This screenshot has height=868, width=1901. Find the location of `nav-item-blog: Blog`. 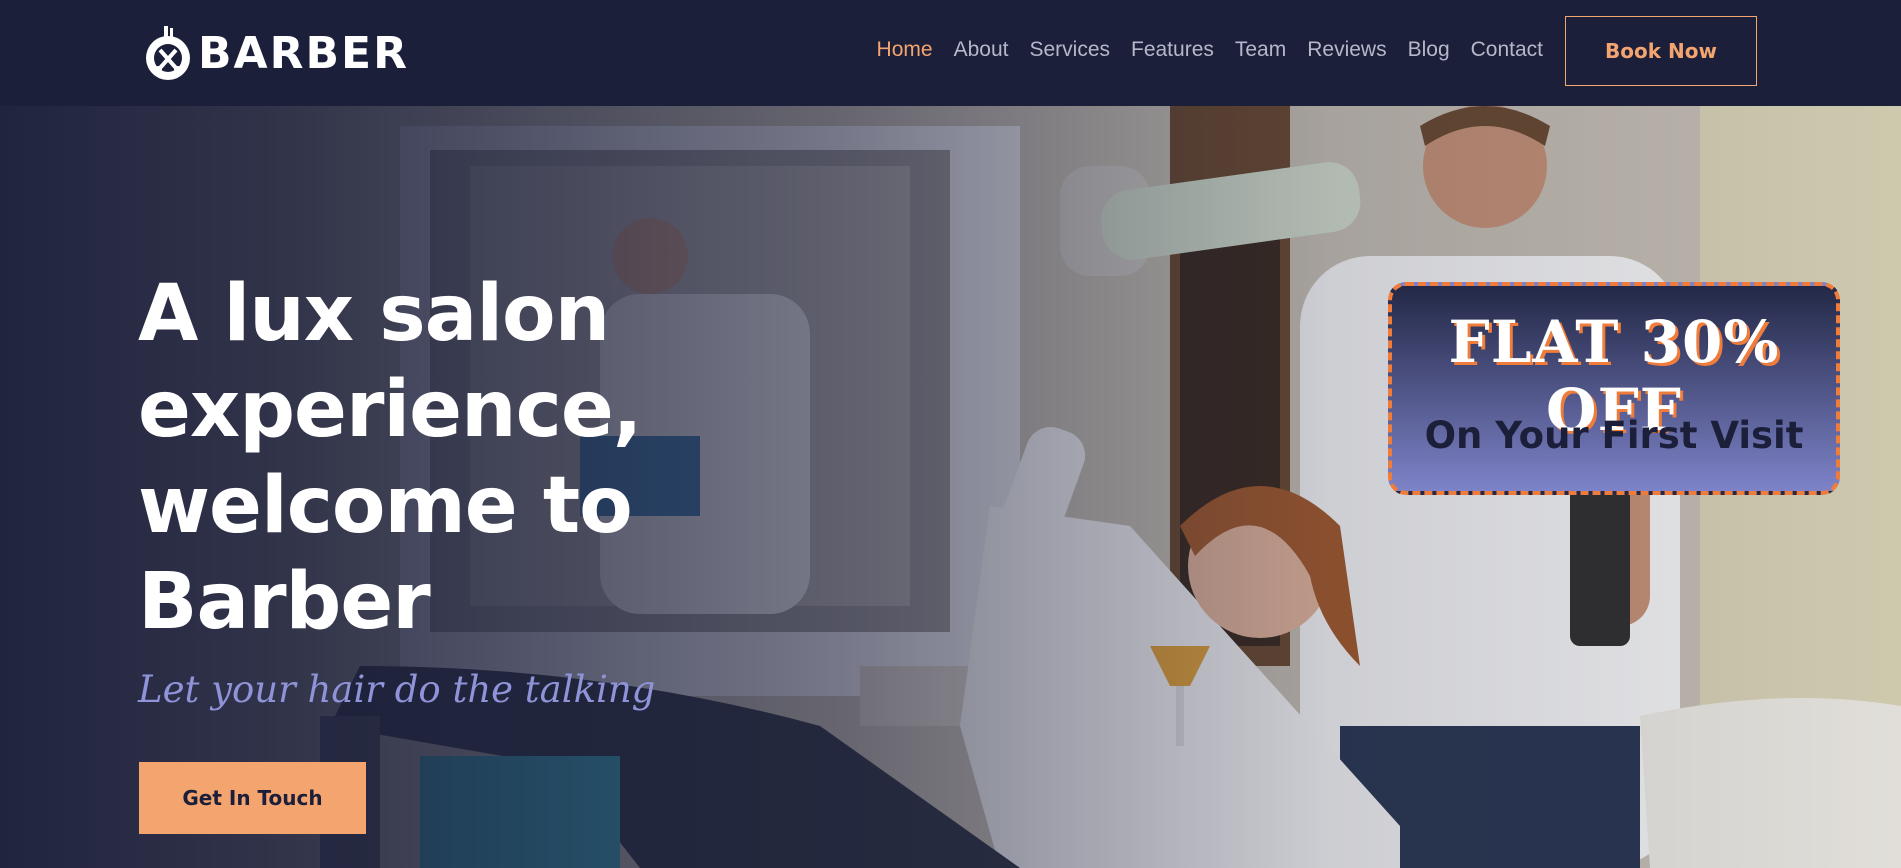

nav-item-blog: Blog is located at coordinates (1429, 50).